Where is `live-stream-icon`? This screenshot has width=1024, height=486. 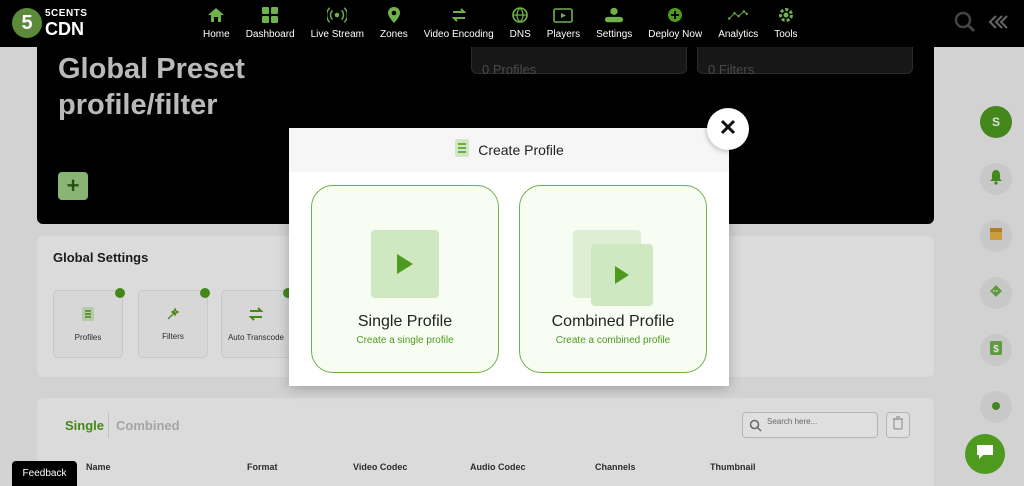
live-stream-icon is located at coordinates (337, 15).